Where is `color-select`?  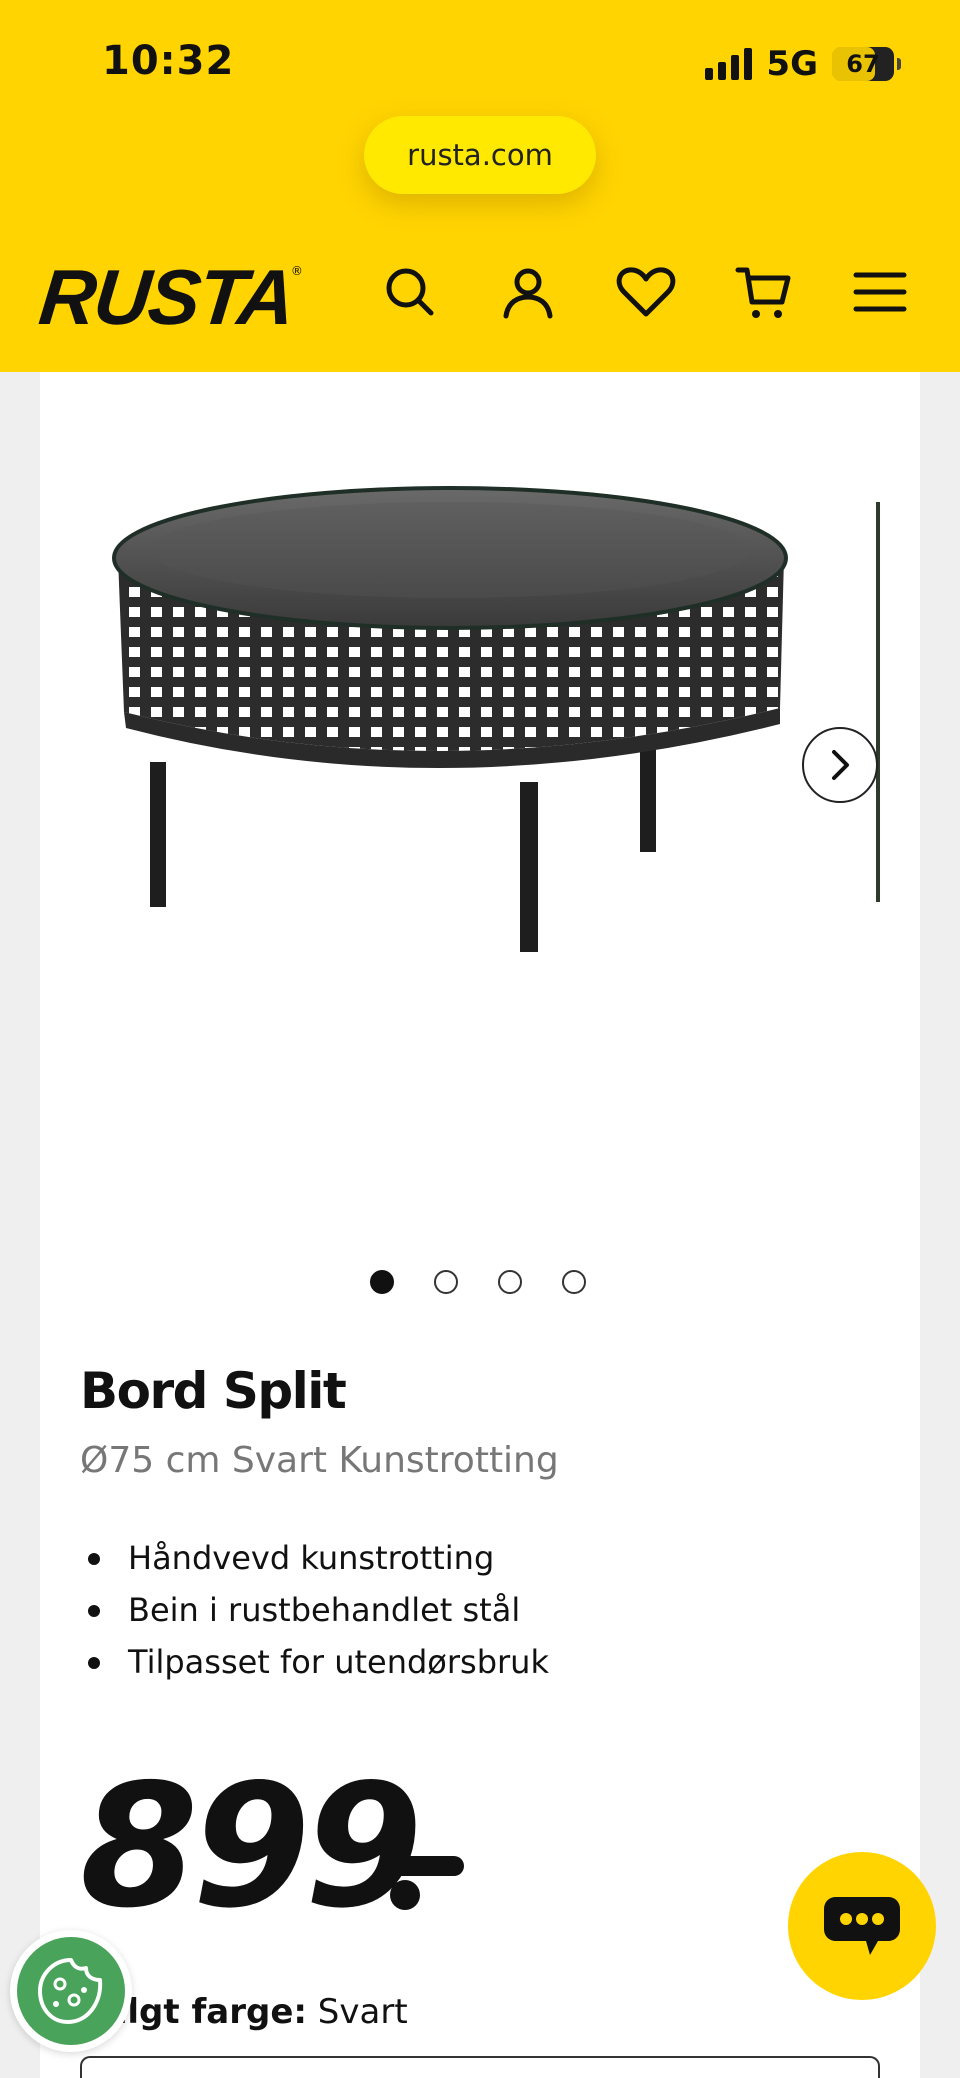
color-select is located at coordinates (480, 2067).